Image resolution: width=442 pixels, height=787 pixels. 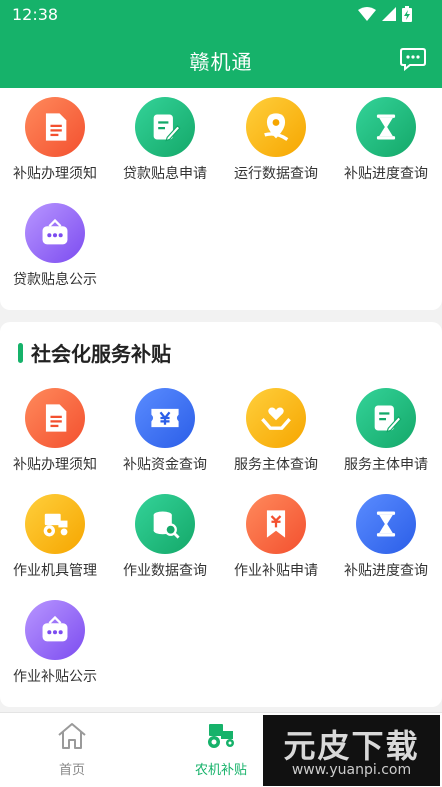 What do you see at coordinates (220, 770) in the screenshot?
I see `tab-subsidy-label: 农机补贴` at bounding box center [220, 770].